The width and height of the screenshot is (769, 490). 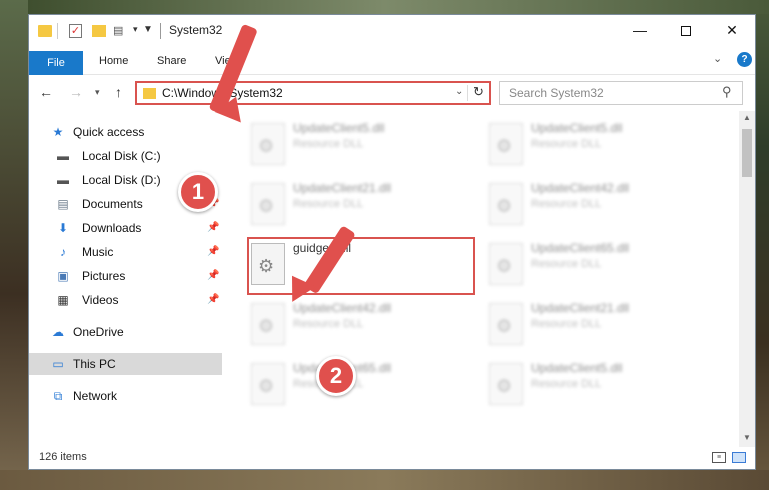 What do you see at coordinates (384, 480) in the screenshot?
I see `desktop-background-bottom` at bounding box center [384, 480].